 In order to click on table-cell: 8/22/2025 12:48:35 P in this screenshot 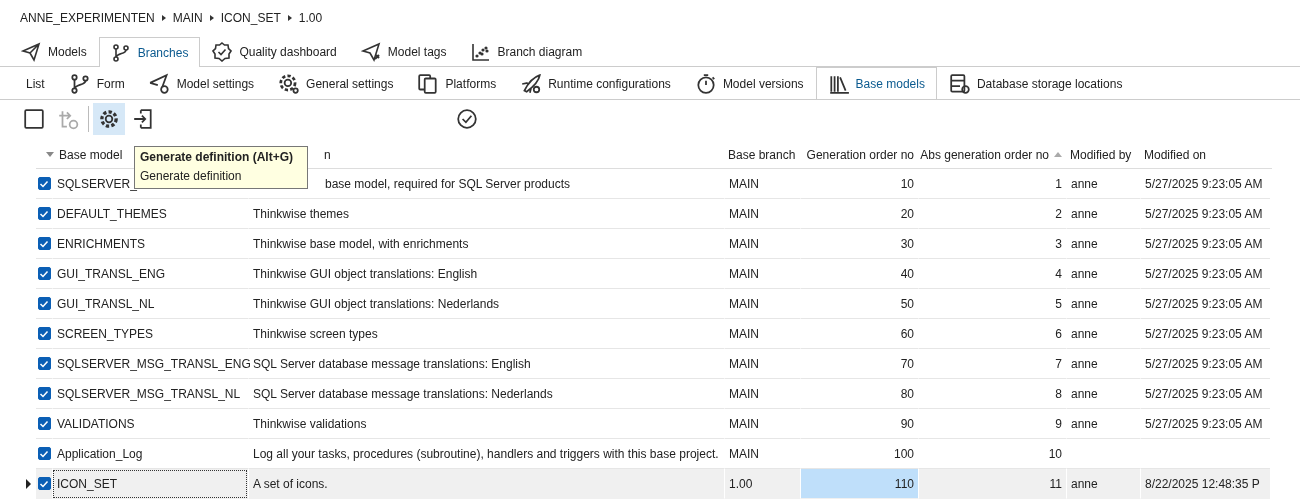, I will do `click(1202, 483)`.